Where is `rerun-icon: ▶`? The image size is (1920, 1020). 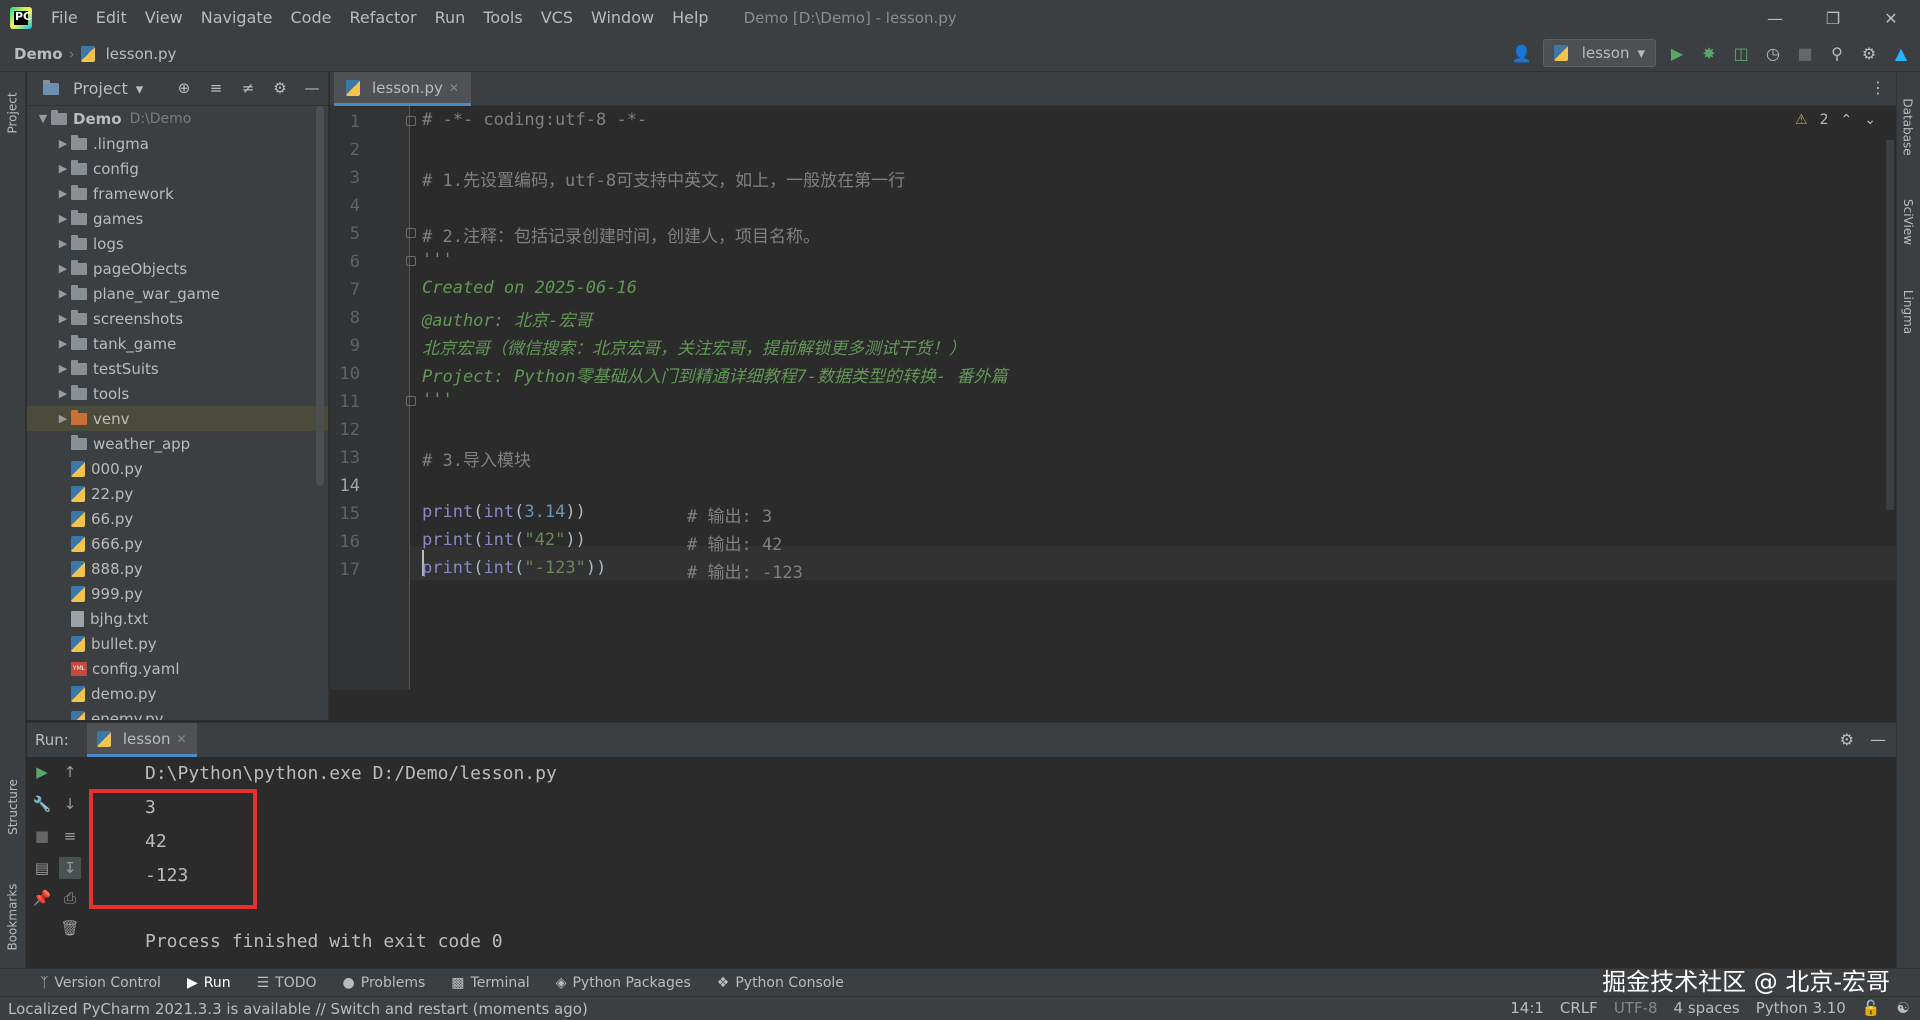 rerun-icon: ▶ is located at coordinates (42, 772).